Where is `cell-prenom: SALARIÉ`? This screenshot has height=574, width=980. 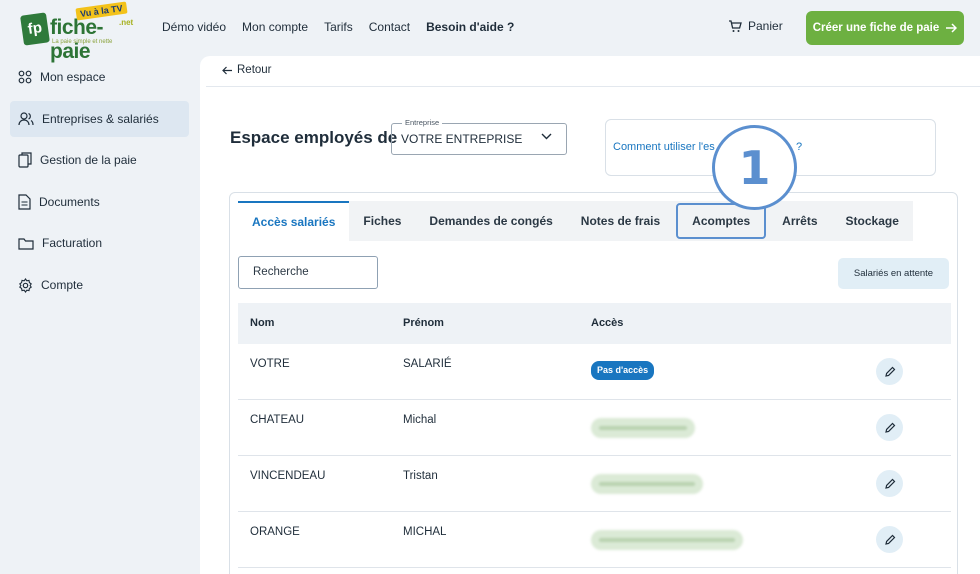
cell-prenom: SALARIÉ is located at coordinates (427, 364).